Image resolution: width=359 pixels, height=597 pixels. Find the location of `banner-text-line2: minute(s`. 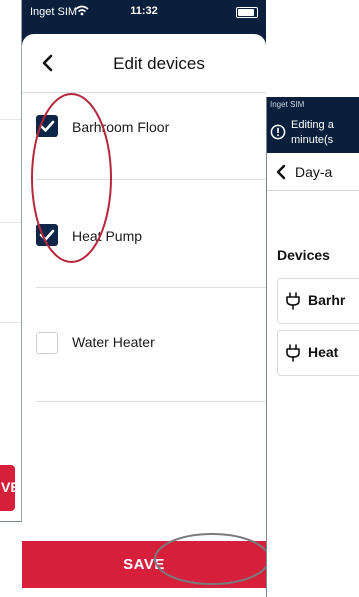

banner-text-line2: minute(s is located at coordinates (312, 140).